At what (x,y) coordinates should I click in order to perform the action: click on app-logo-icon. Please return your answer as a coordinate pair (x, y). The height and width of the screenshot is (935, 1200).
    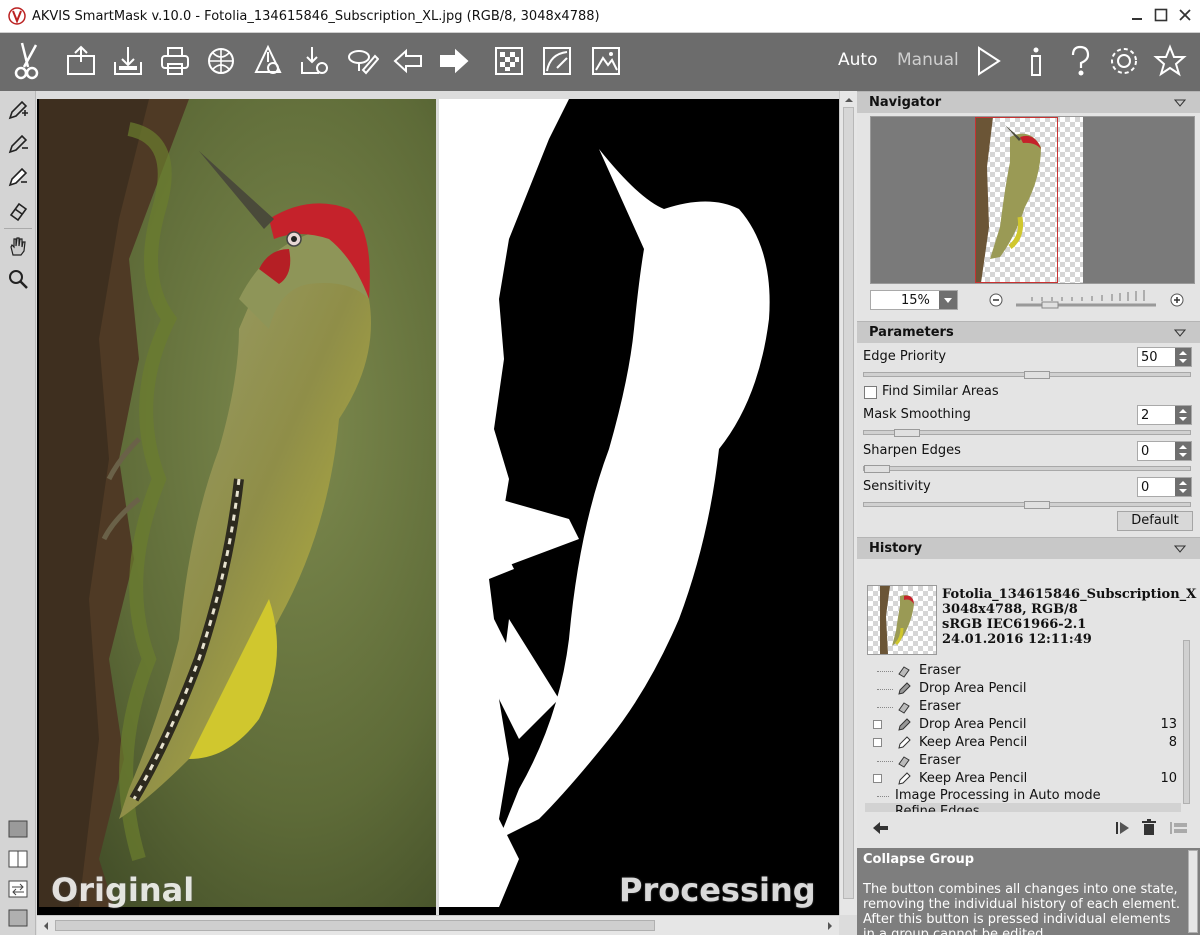
    Looking at the image, I should click on (17, 16).